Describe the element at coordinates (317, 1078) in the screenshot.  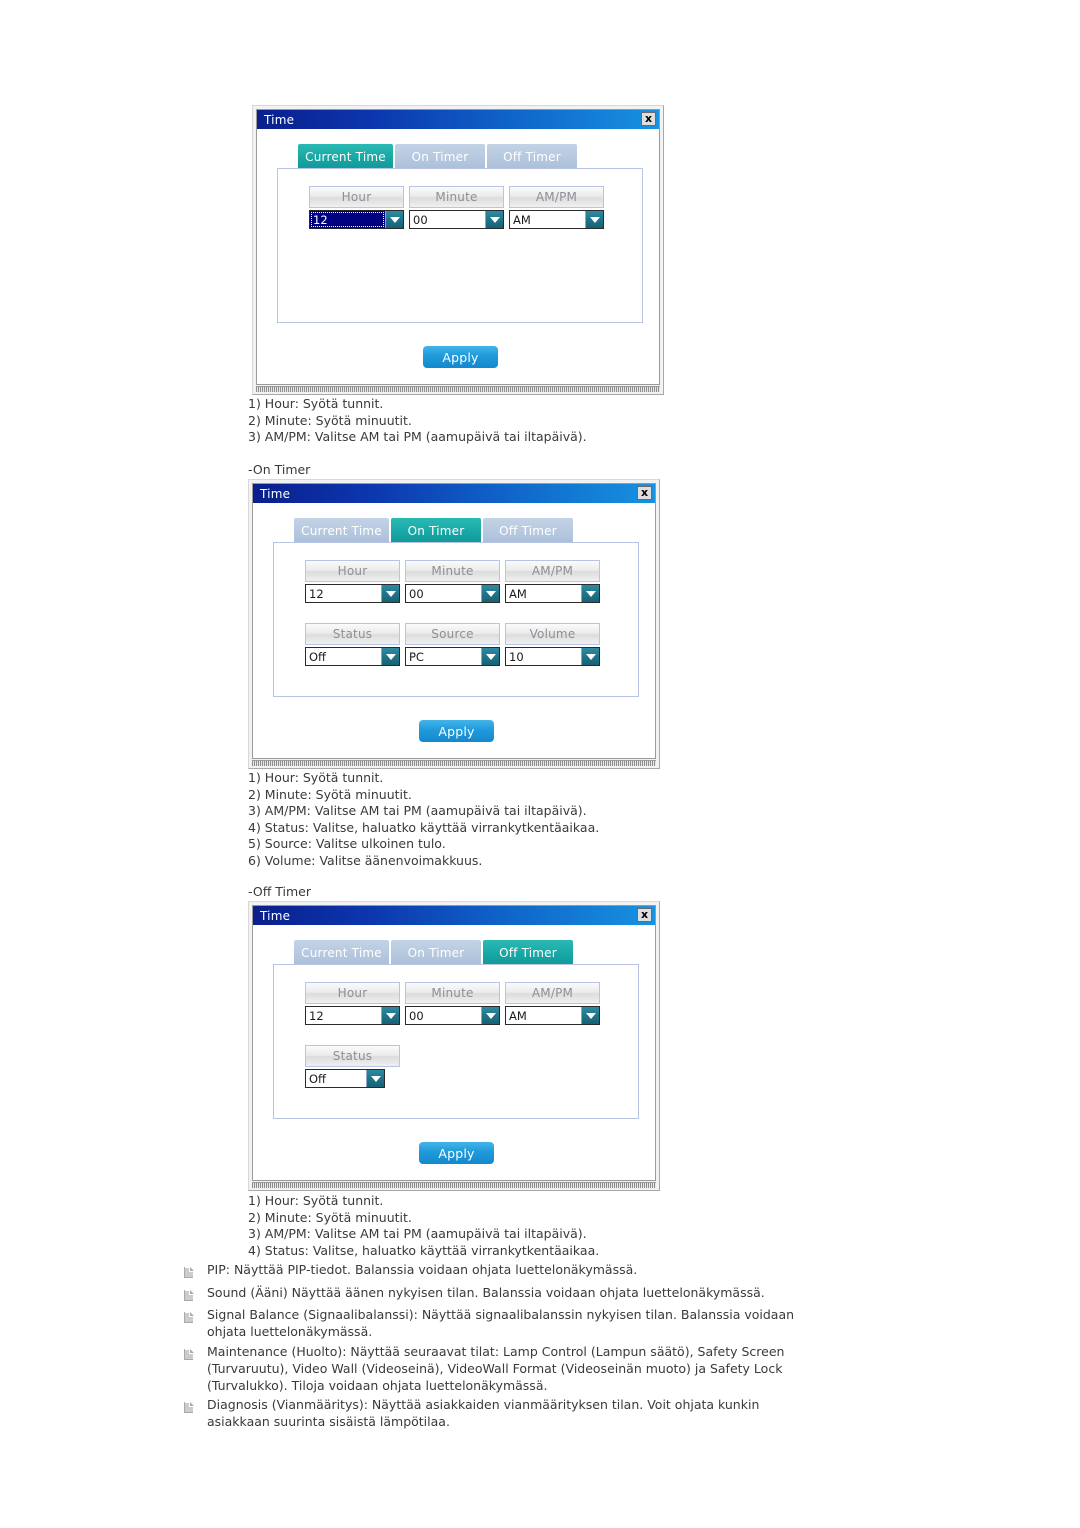
I see `status-value: Off` at that location.